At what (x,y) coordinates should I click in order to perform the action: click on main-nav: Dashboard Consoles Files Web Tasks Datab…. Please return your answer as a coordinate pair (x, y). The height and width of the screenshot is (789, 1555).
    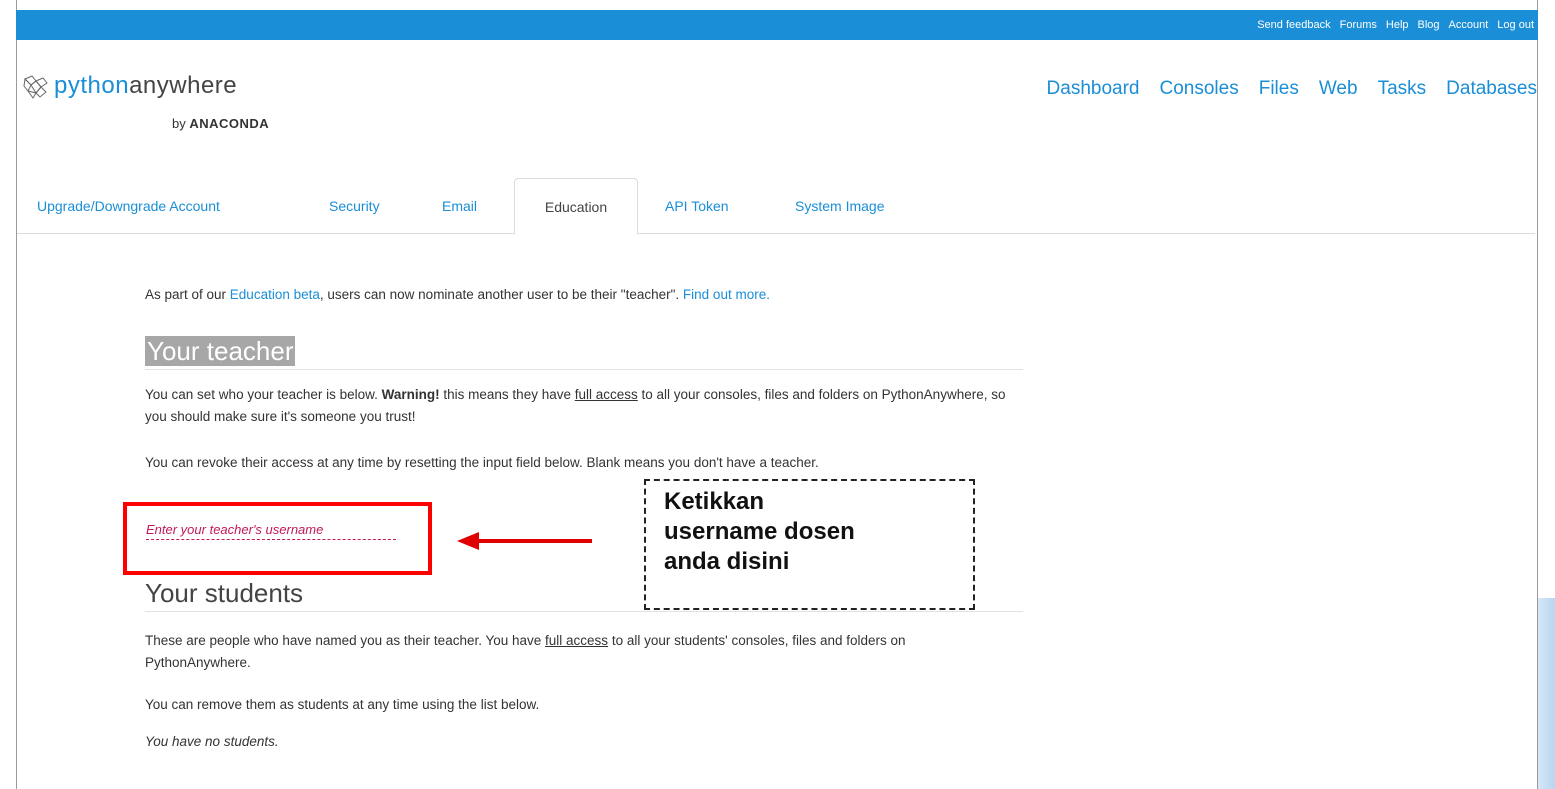
    Looking at the image, I should click on (1282, 89).